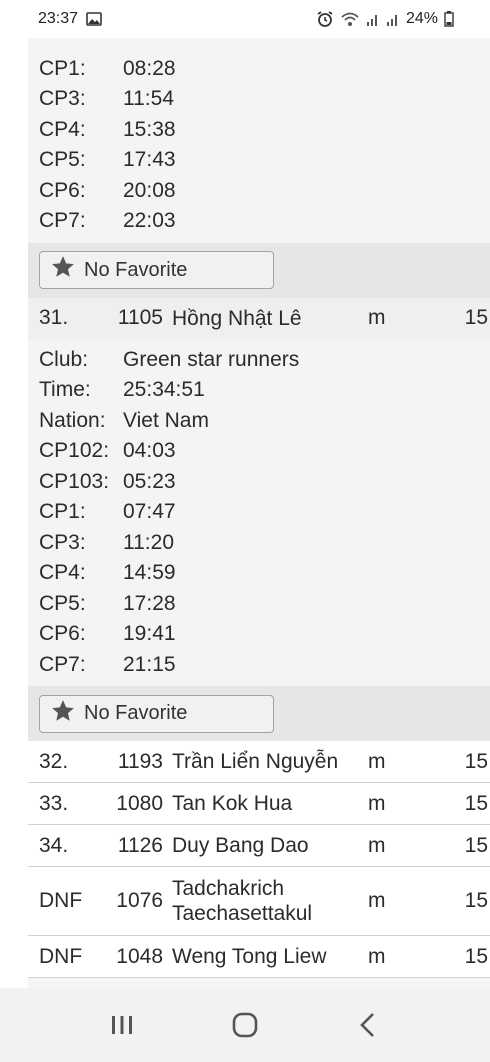  What do you see at coordinates (264, 390) in the screenshot?
I see `detail-row: Time: 25:34:51` at bounding box center [264, 390].